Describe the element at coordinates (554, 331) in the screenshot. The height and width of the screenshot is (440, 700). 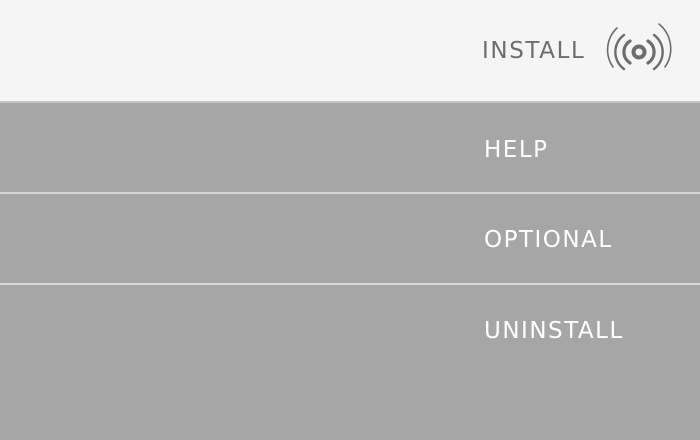
I see `menu-item-uninstall-label: UNINSTALL` at that location.